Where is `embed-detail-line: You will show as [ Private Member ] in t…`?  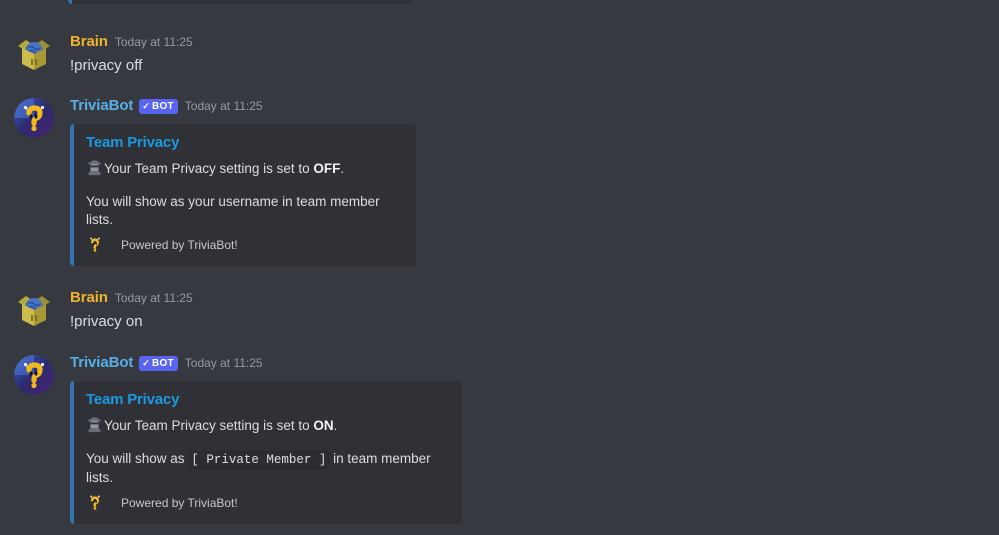
embed-detail-line: You will show as [ Private Member ] in t… is located at coordinates (267, 468).